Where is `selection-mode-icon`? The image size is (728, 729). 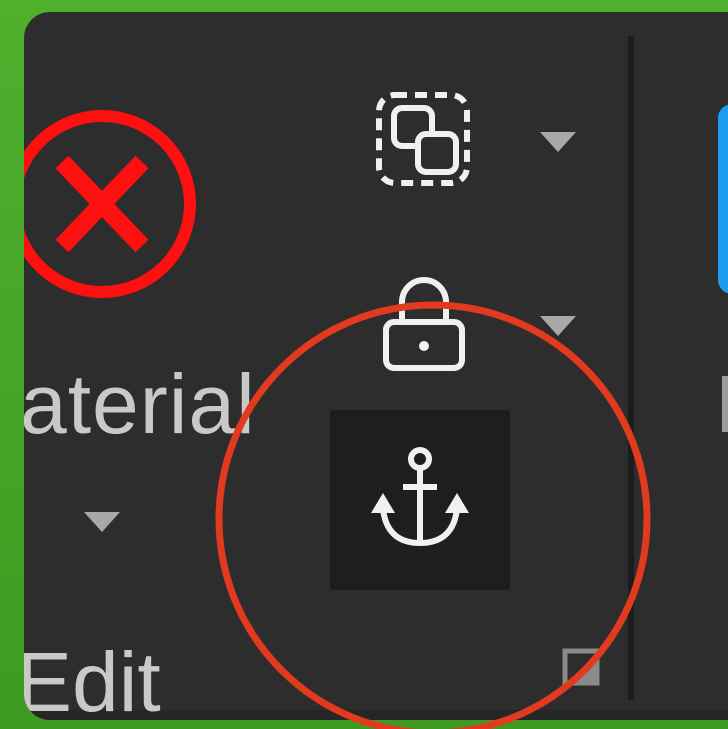
selection-mode-icon is located at coordinates (424, 140).